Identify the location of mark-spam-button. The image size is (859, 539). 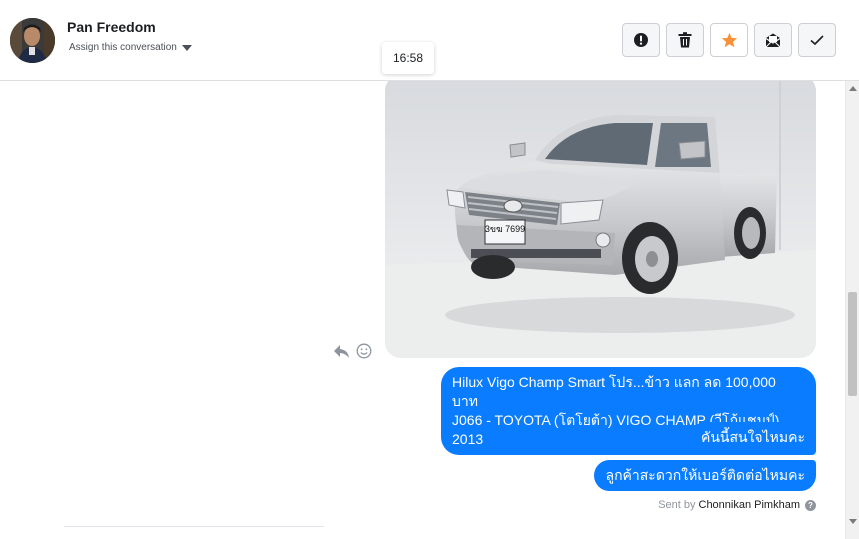
(641, 40).